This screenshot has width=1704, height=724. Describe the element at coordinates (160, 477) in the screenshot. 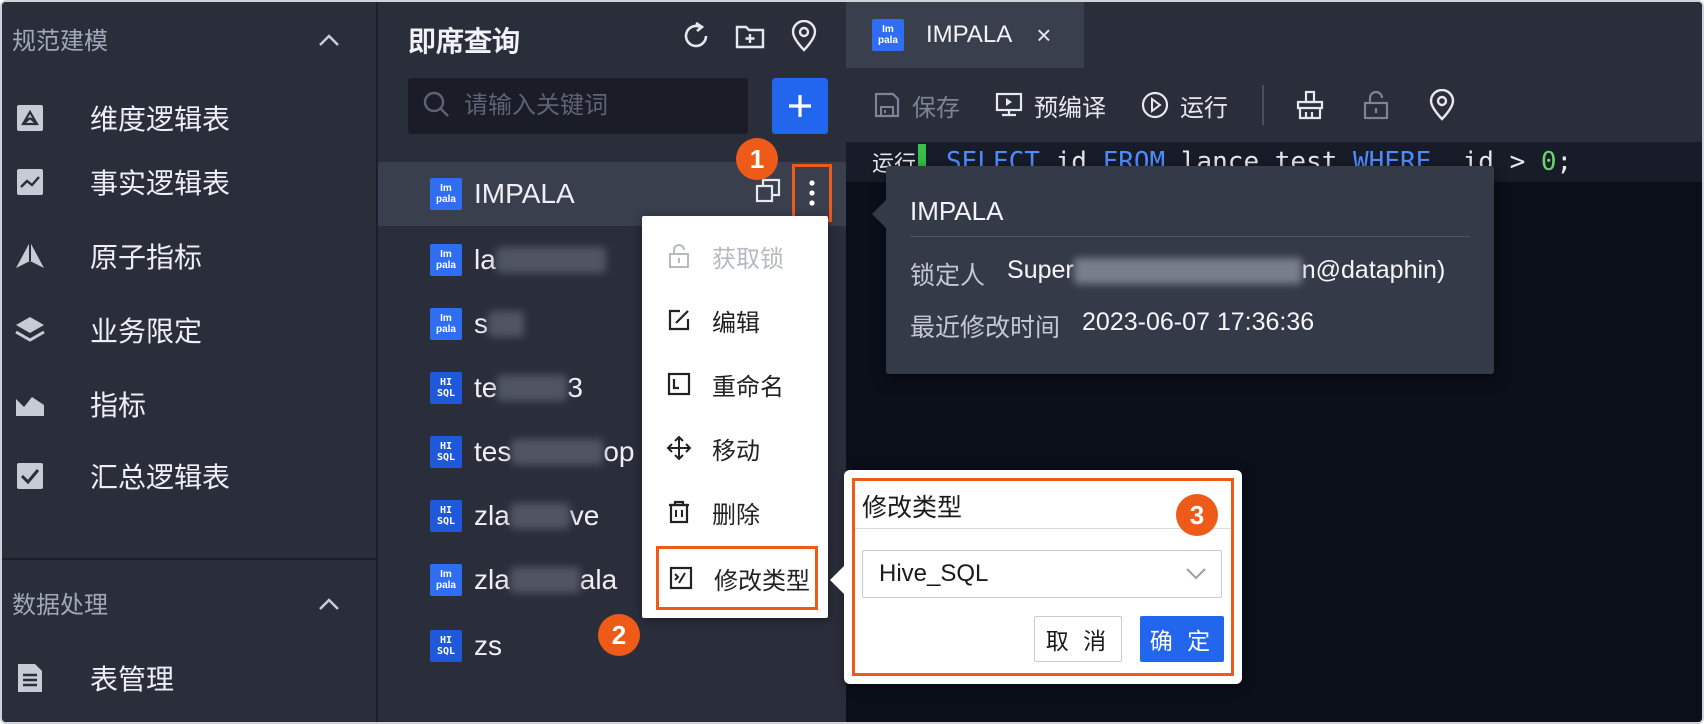

I see `nav-item-label: 汇总逻辑表` at that location.